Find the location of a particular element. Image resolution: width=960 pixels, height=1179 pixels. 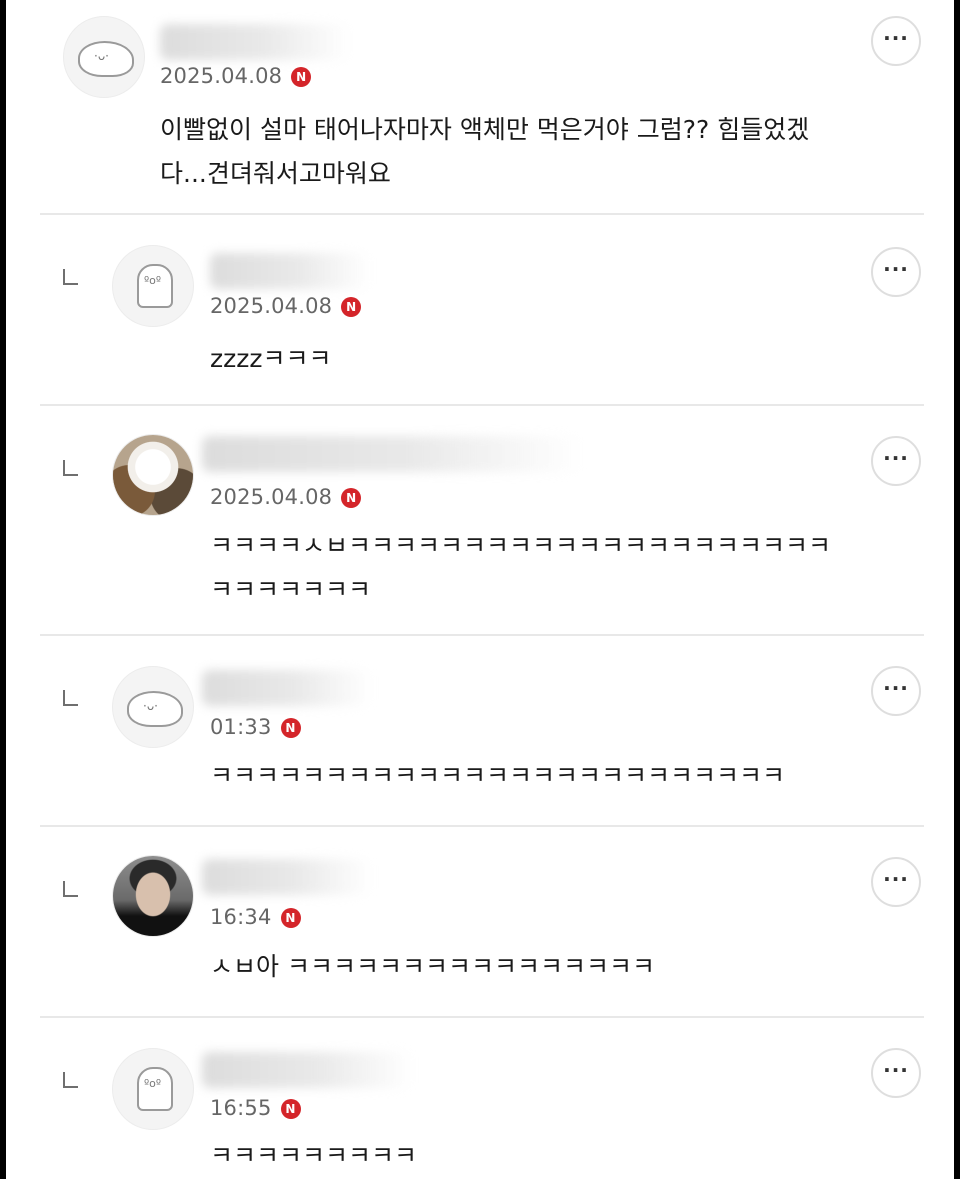

dog-photo is located at coordinates (153, 475).